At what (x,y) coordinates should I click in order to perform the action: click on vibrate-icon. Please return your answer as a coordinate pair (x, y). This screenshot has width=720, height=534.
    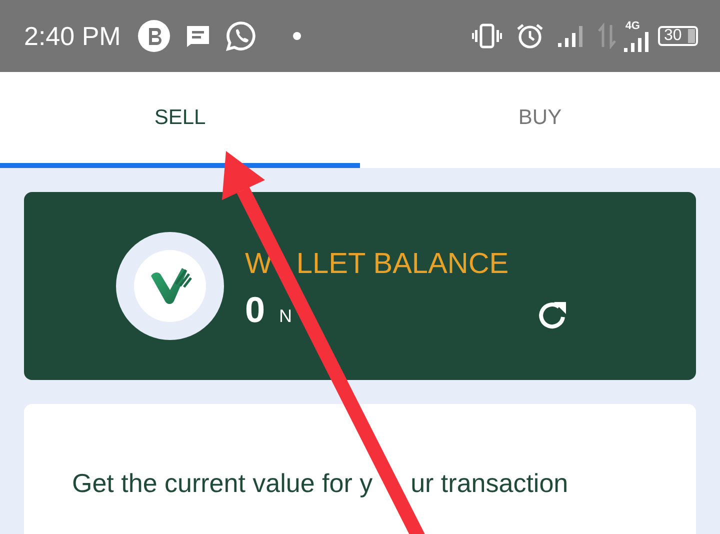
    Looking at the image, I should click on (487, 36).